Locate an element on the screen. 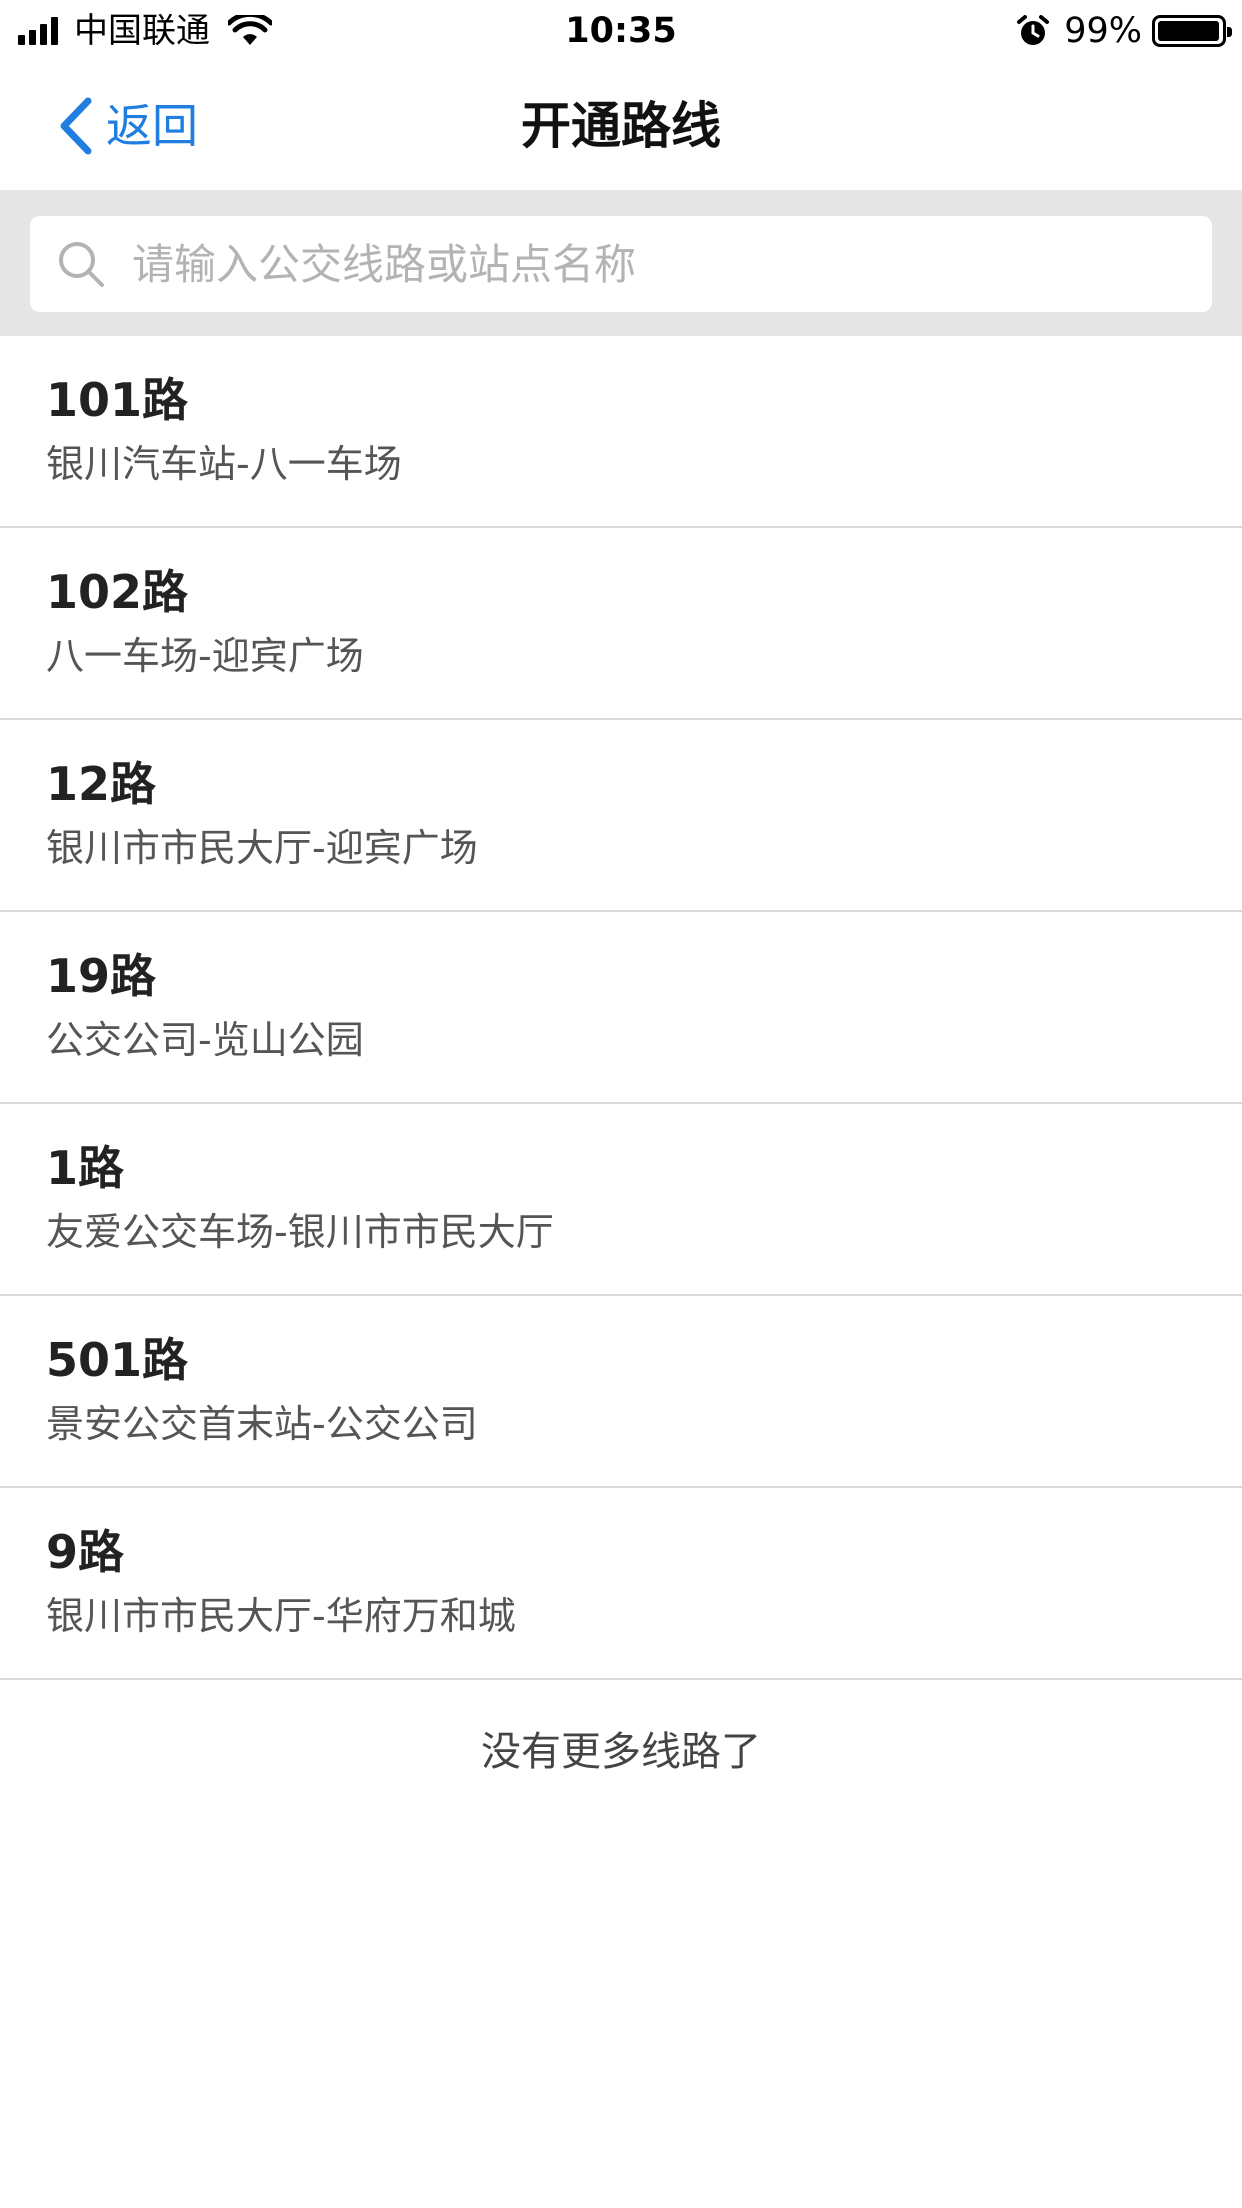  route-stops: 八一车场-迎宾广场 is located at coordinates (205, 656).